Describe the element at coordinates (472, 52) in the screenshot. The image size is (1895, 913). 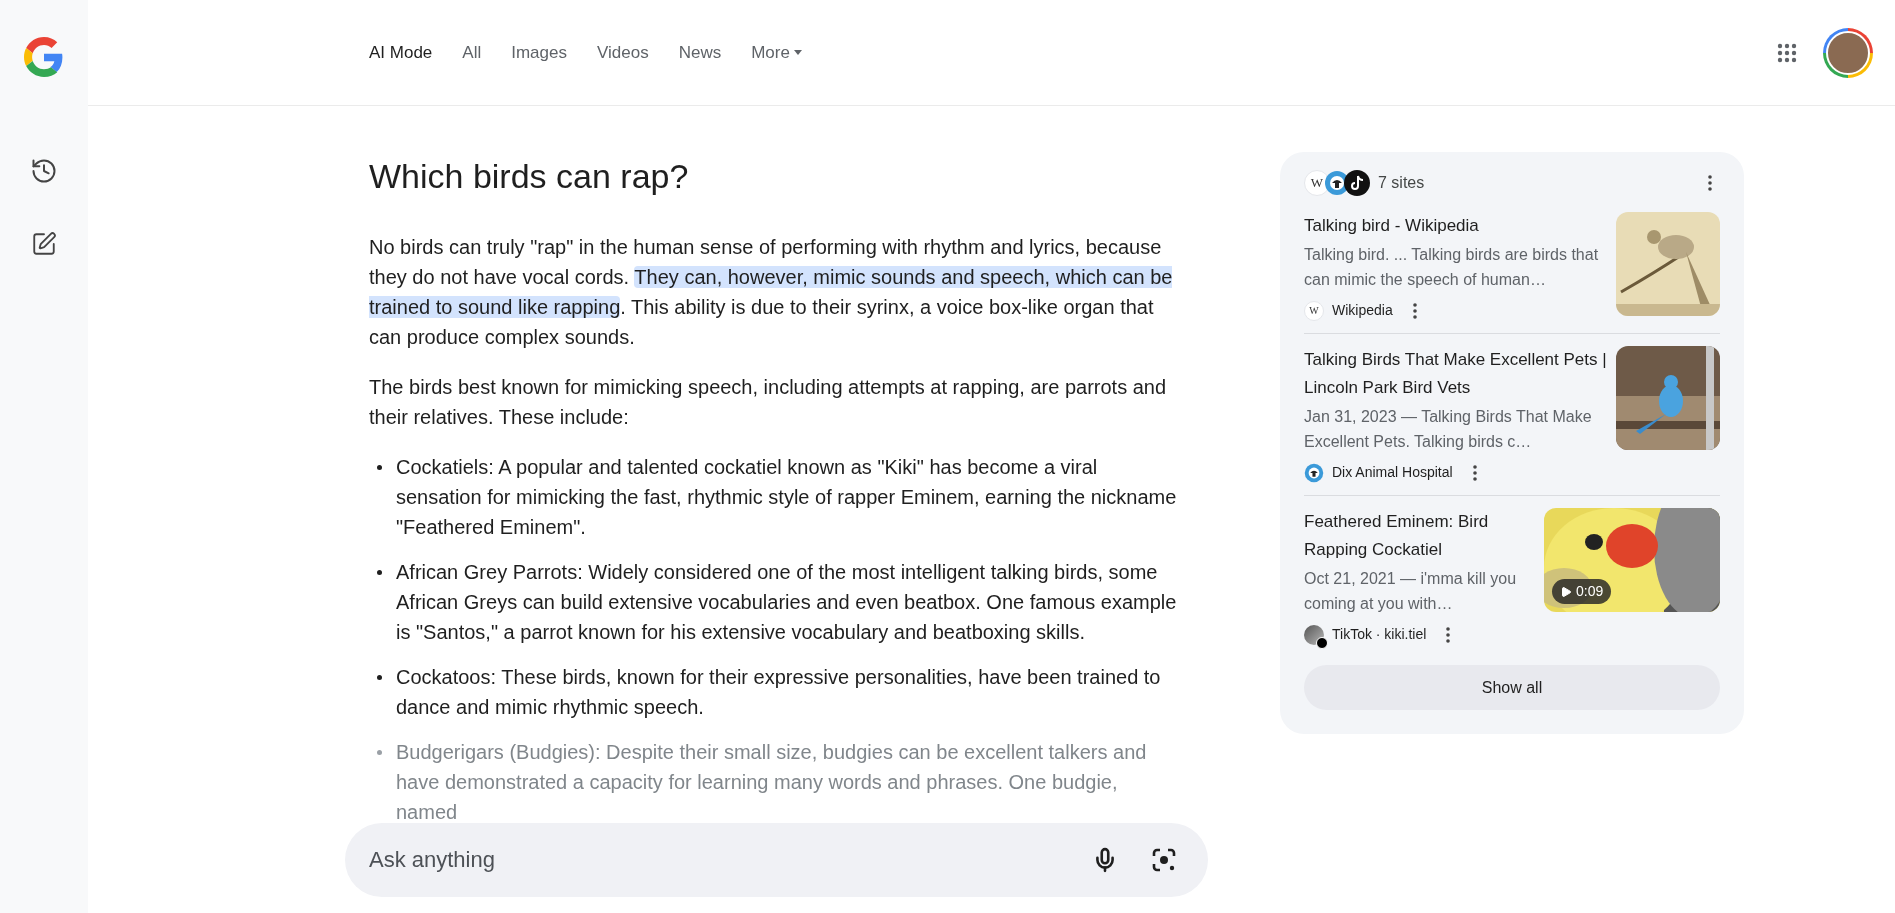
I see `nav-tab: All` at that location.